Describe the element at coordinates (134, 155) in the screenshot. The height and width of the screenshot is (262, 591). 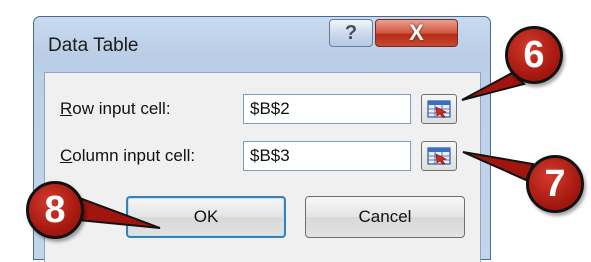
I see `column-label-text: olumn input cell:` at that location.